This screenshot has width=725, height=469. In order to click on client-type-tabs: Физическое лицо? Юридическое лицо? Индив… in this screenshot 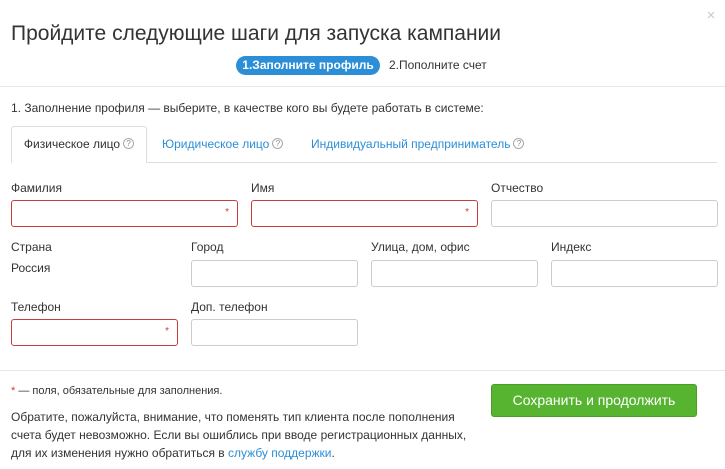, I will do `click(364, 144)`.